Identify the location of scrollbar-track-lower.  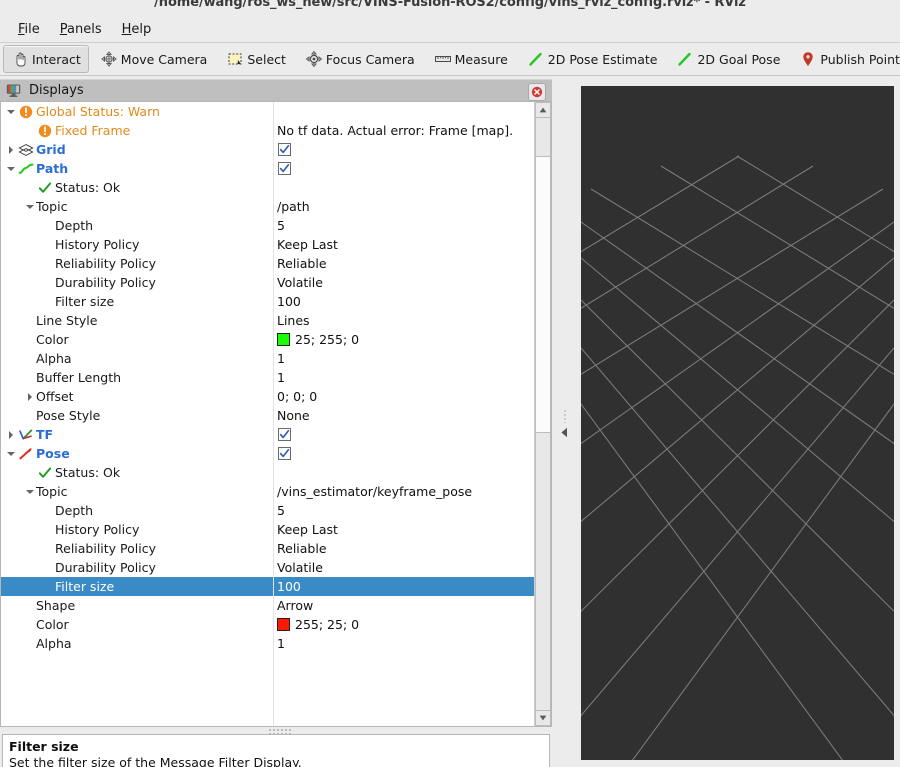
(543, 571).